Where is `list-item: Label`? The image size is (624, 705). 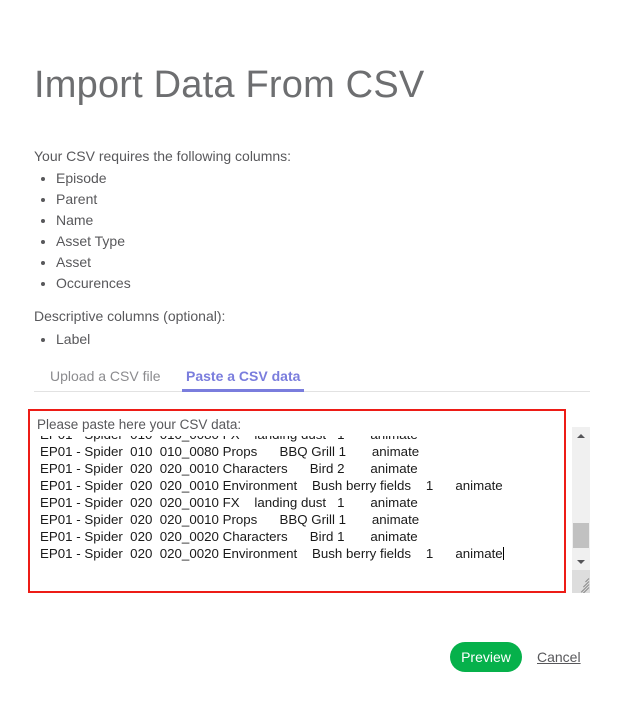
list-item: Label is located at coordinates (62, 339).